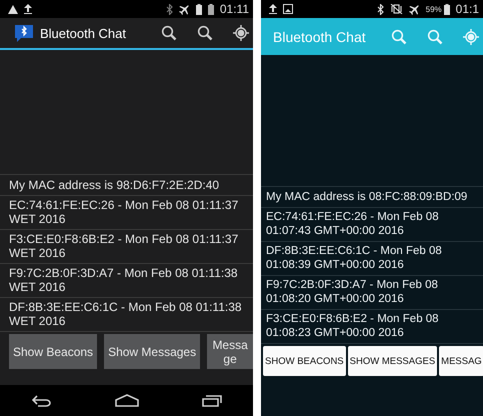 The width and height of the screenshot is (483, 416). Describe the element at coordinates (234, 9) in the screenshot. I see `status-time: 01:11` at that location.